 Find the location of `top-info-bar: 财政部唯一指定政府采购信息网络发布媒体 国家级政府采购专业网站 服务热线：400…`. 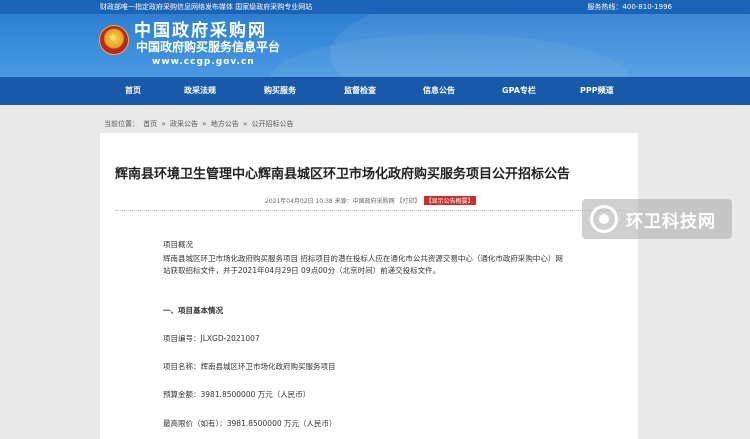

top-info-bar: 财政部唯一指定政府采购信息网络发布媒体 国家级政府采购专业网站 服务热线：400… is located at coordinates (375, 7).